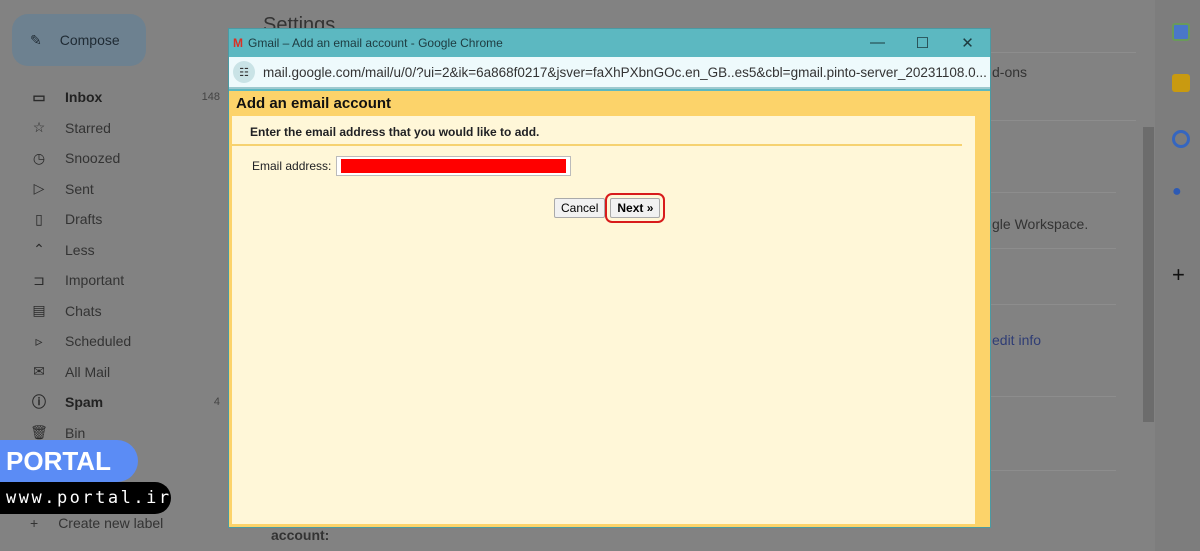 This screenshot has width=1200, height=551. What do you see at coordinates (1181, 192) in the screenshot?
I see `contacts-icon: ●` at bounding box center [1181, 192].